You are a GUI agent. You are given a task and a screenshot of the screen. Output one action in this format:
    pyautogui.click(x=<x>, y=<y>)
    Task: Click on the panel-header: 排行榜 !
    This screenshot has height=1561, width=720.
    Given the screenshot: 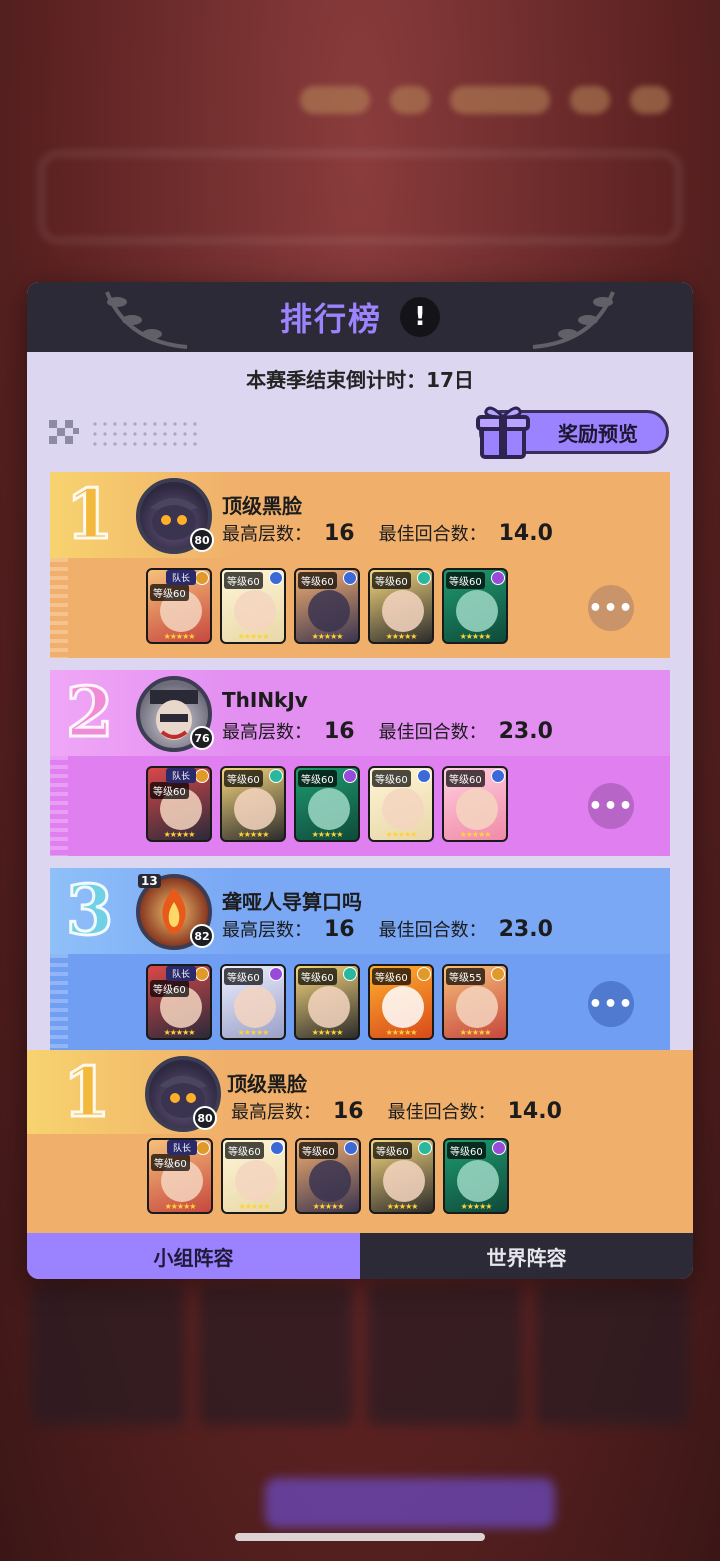 What is the action you would take?
    pyautogui.click(x=360, y=317)
    